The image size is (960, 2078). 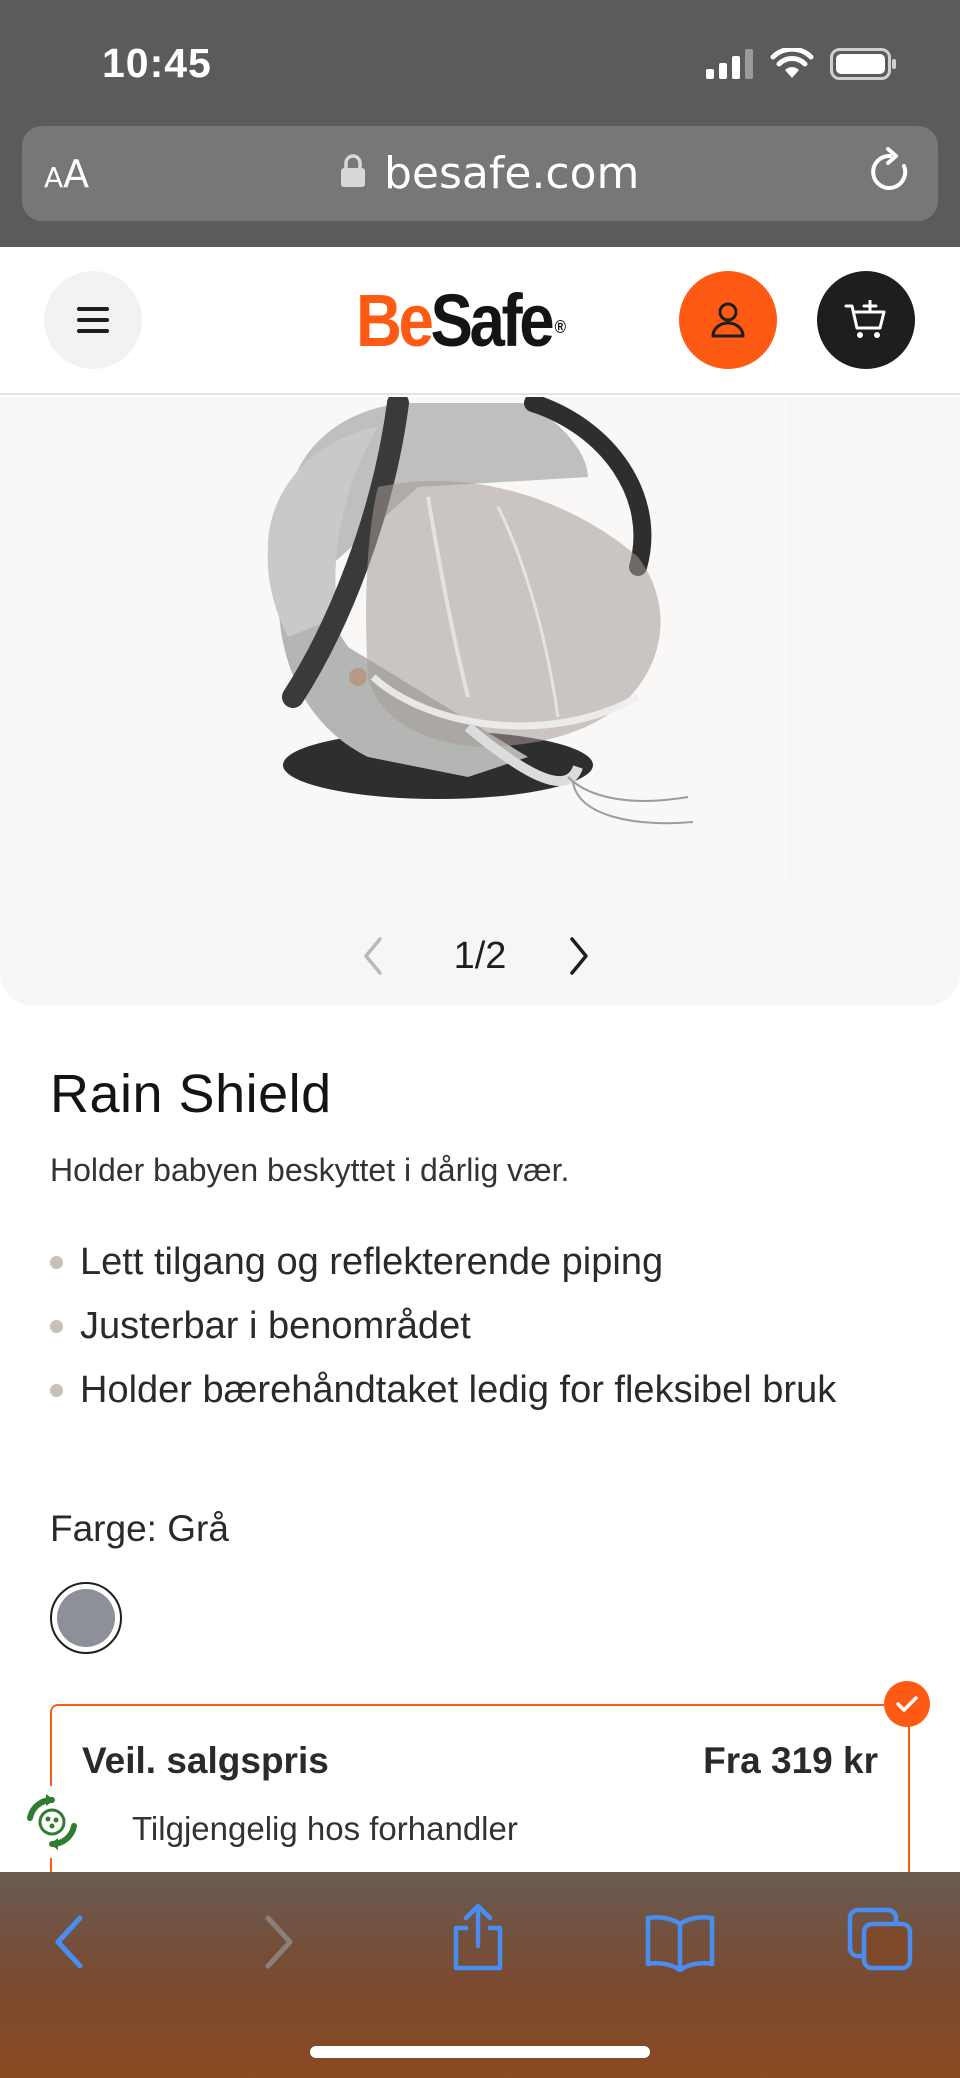 I want to click on text-size-small: A, so click(x=54, y=177).